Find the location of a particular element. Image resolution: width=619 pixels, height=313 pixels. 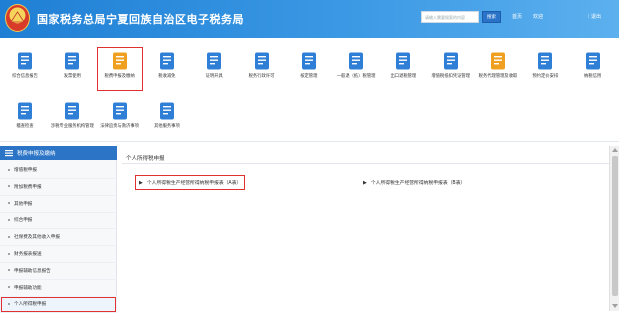

form-link-b: ▶ 个人所得税生产经营所得纳税申报表（B表） is located at coordinates (414, 182).